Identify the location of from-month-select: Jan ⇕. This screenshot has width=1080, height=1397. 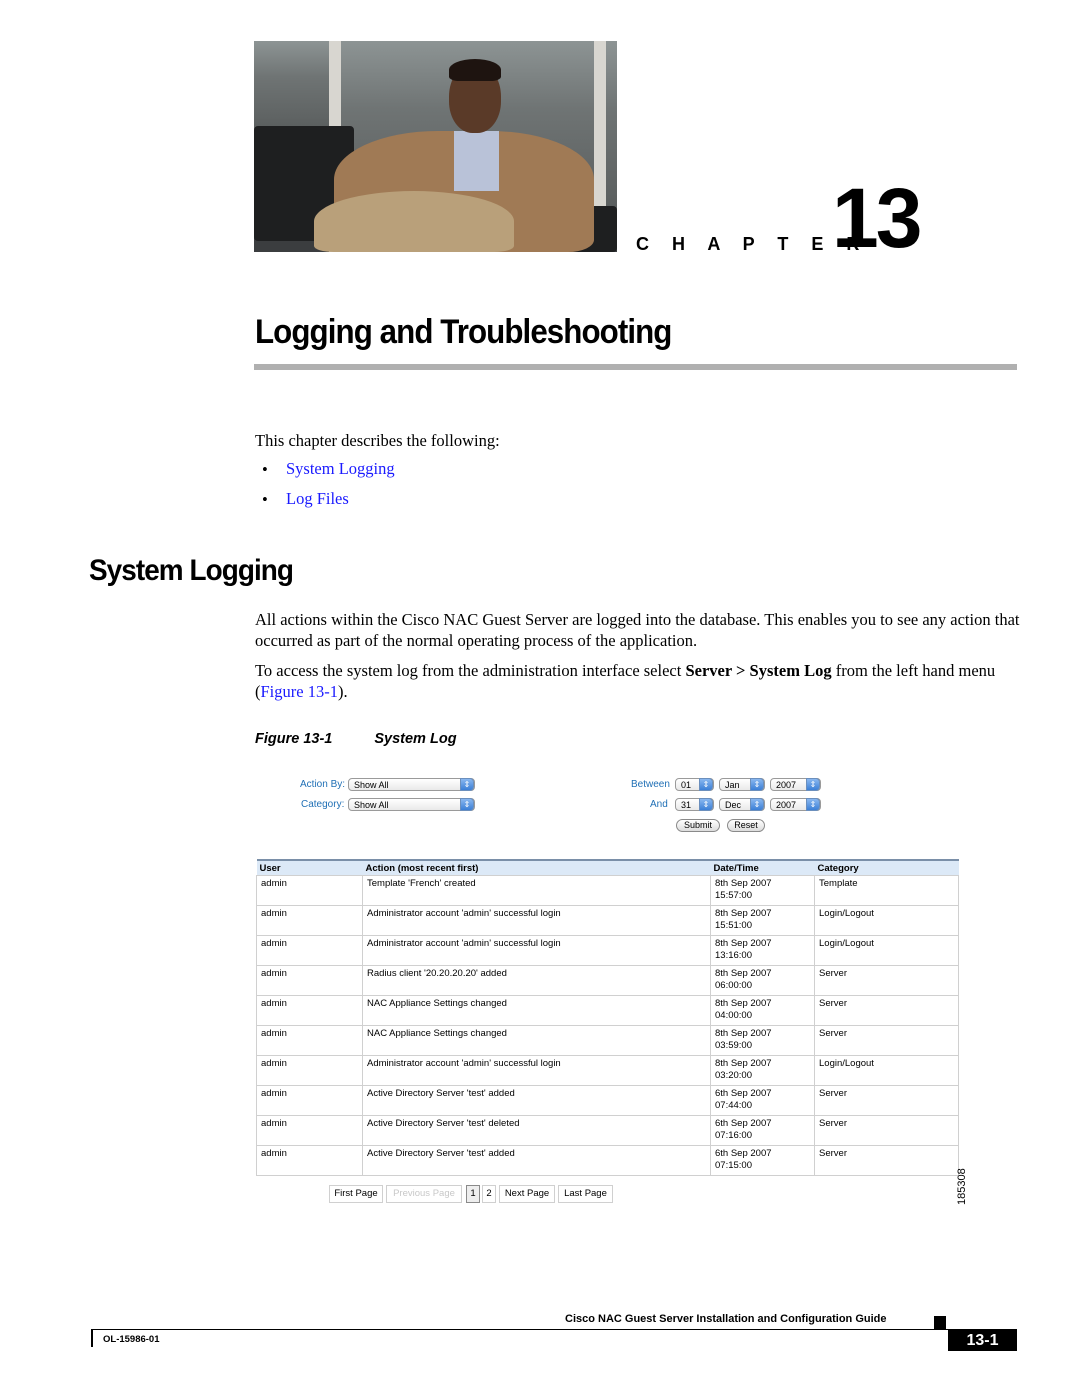
(742, 784).